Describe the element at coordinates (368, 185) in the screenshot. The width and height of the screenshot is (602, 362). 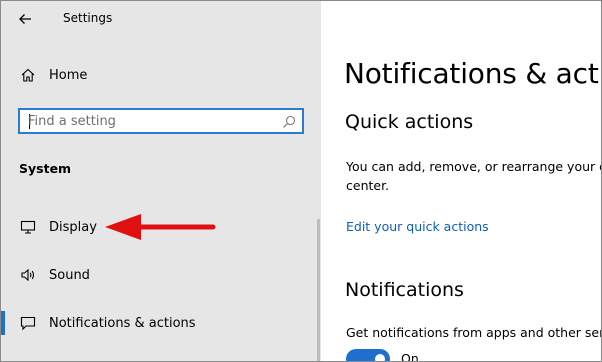
I see `quick-actions-description-cont: center.` at that location.